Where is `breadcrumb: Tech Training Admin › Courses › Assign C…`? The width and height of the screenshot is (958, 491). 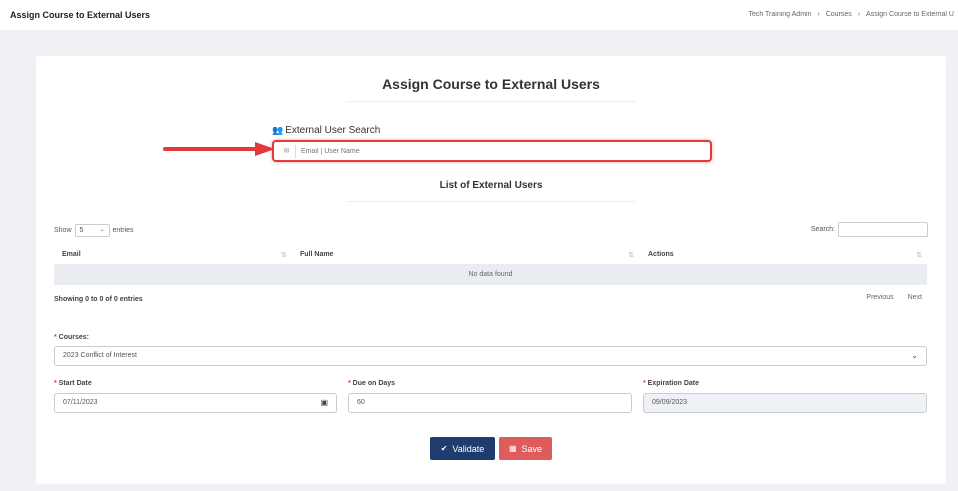 breadcrumb: Tech Training Admin › Courses › Assign C… is located at coordinates (851, 14).